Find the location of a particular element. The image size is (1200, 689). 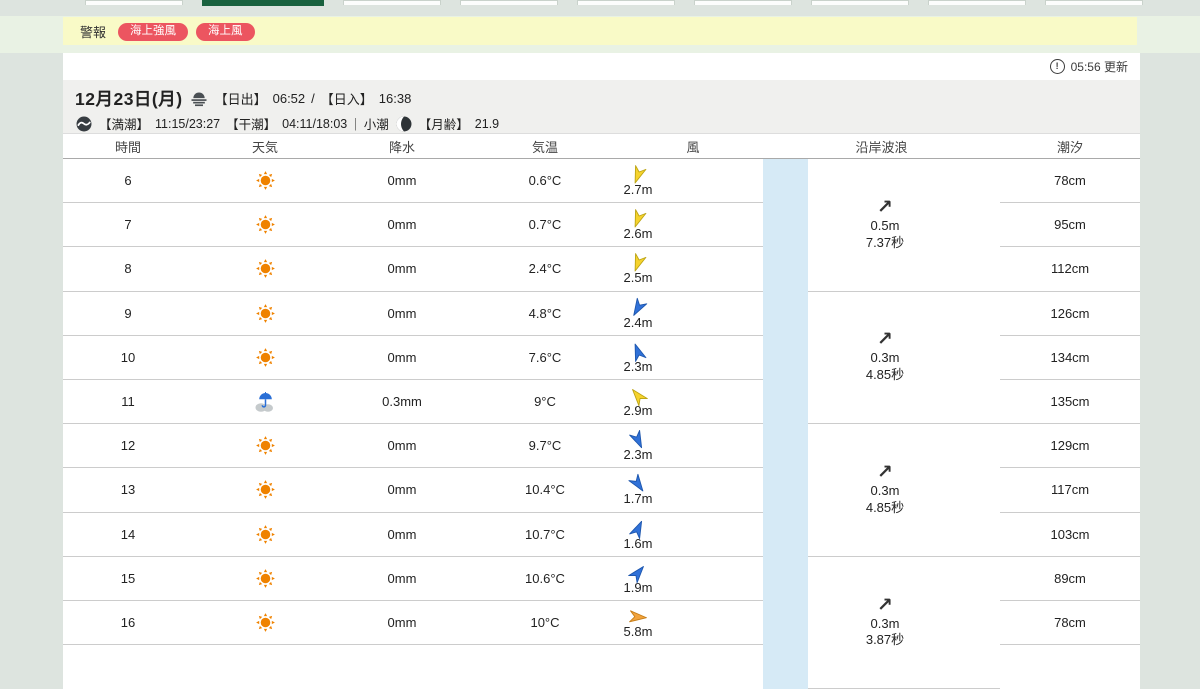

sunset-time: 16:38 is located at coordinates (395, 98).